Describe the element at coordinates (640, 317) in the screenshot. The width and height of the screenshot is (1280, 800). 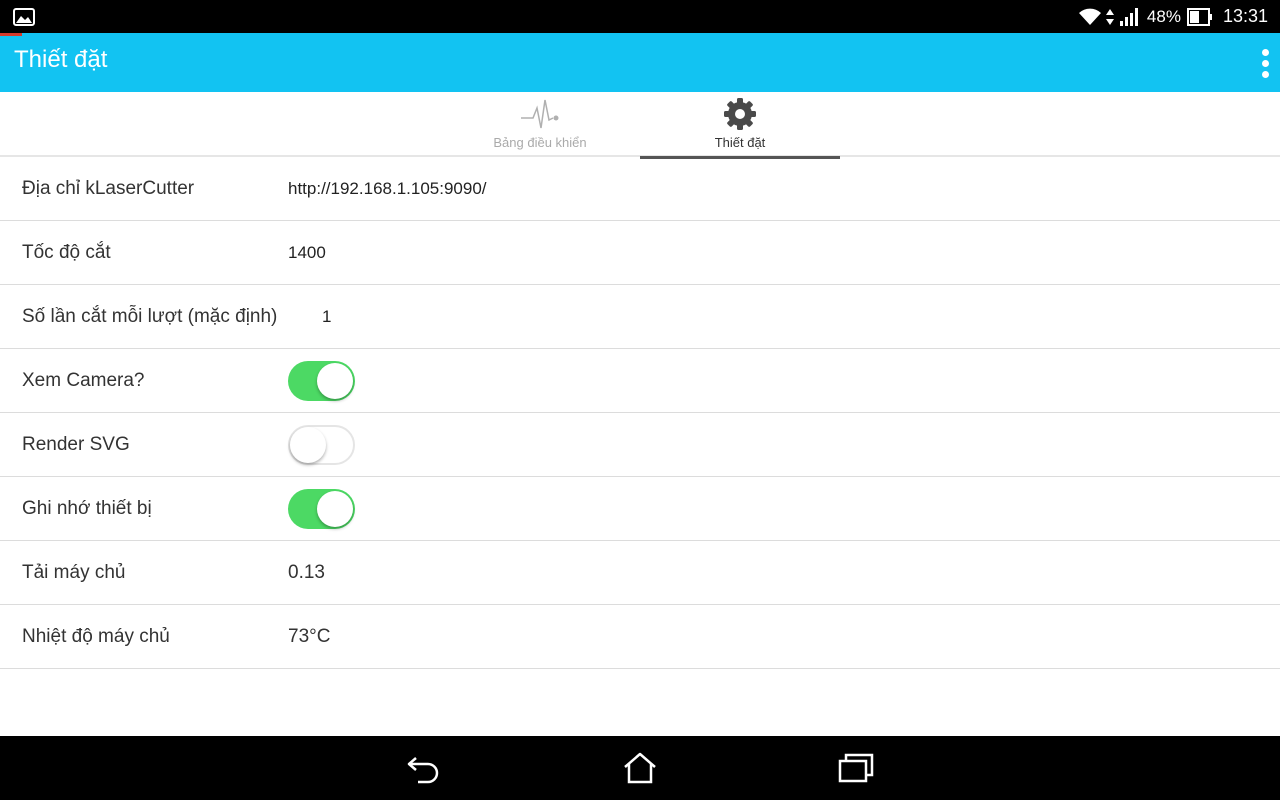
I see `setting-row-passes: Số lần cắt mỗi lượt (mặc định) 1` at that location.